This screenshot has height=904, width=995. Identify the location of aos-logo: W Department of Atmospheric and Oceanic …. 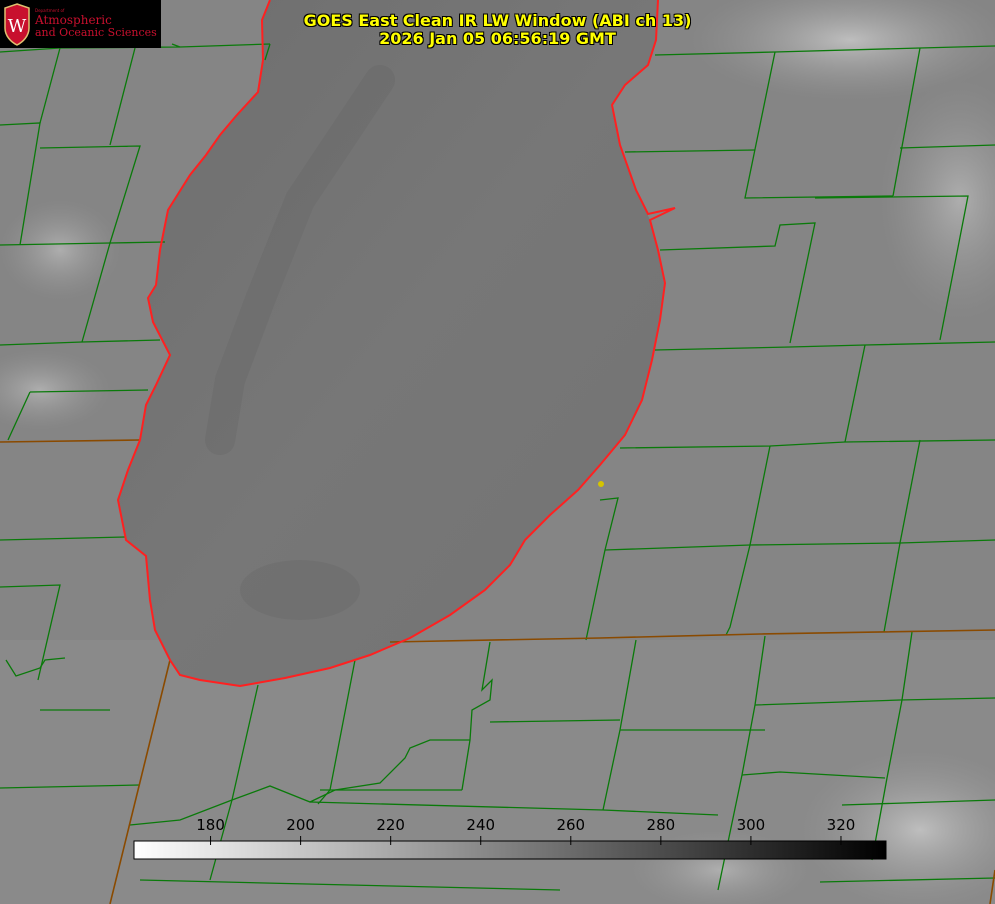
(80, 24).